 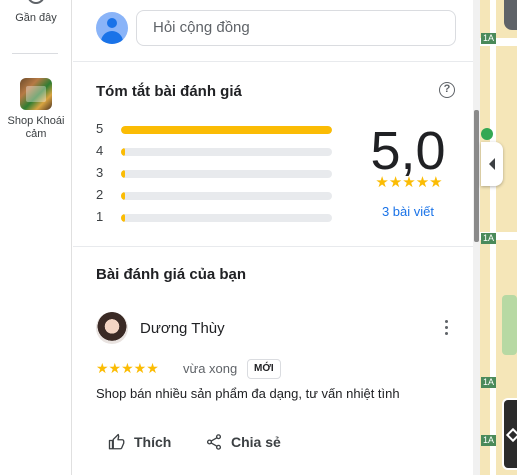 I want to click on rail-divider, so click(x=35, y=53).